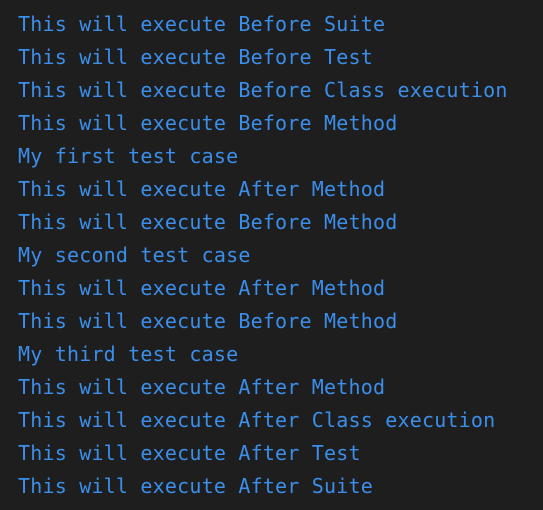  Describe the element at coordinates (195, 57) in the screenshot. I see `console-line: This will execute Before Test` at that location.